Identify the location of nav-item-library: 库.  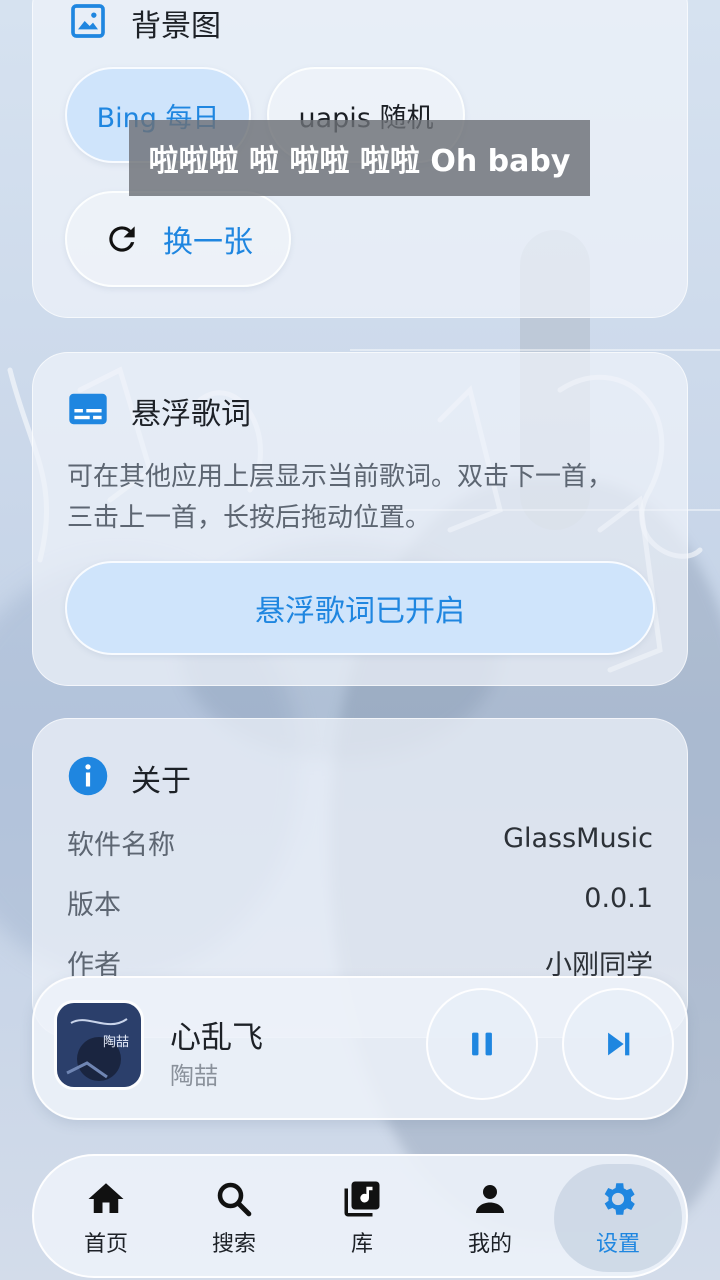
(362, 1218).